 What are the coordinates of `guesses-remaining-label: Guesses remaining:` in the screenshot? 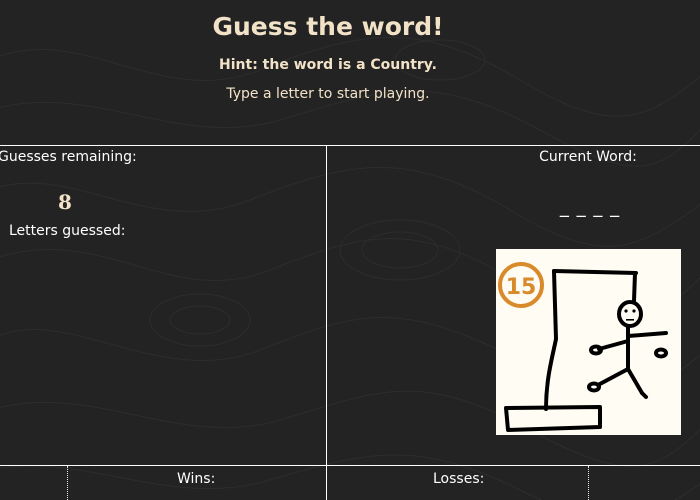 It's located at (68, 157).